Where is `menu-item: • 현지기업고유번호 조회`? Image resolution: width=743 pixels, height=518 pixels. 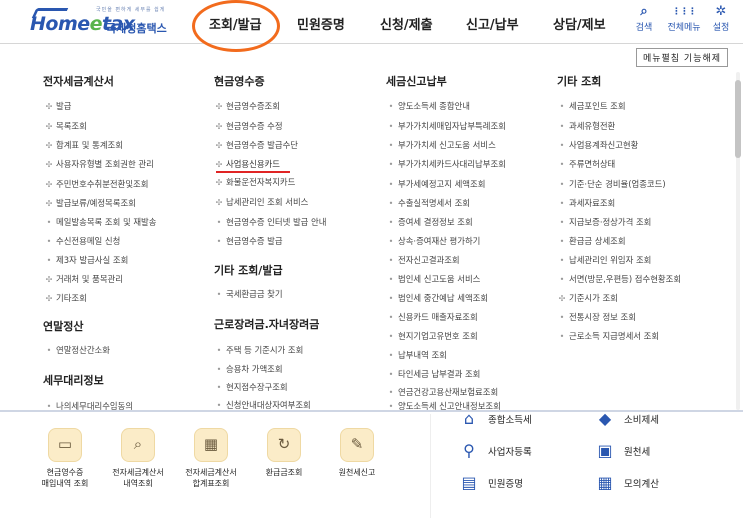
menu-item: • 현지기업고유번호 조회 is located at coordinates (431, 336).